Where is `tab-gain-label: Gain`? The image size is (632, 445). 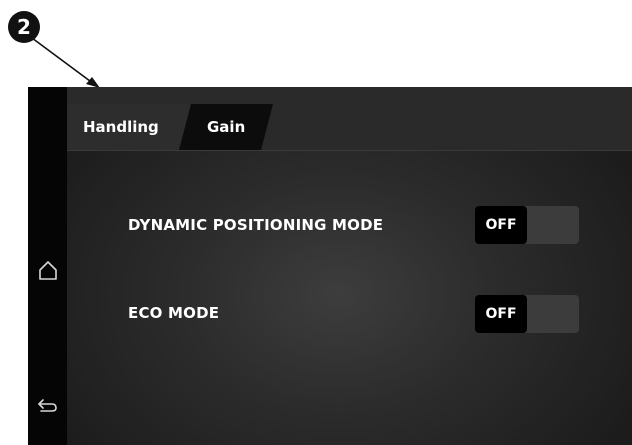 tab-gain-label: Gain is located at coordinates (226, 127).